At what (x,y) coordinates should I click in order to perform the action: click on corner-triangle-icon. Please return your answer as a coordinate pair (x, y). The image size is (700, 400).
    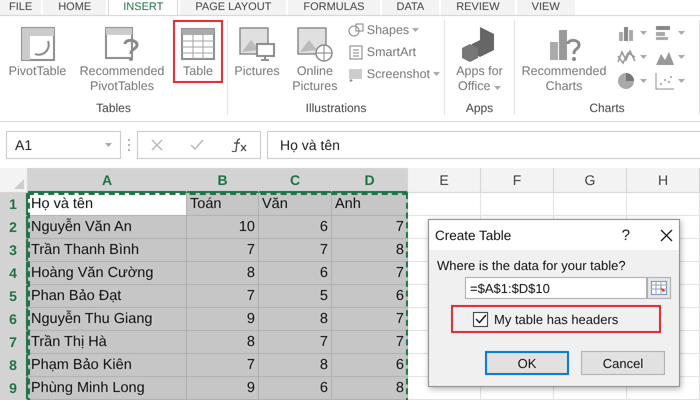
    Looking at the image, I should click on (19, 184).